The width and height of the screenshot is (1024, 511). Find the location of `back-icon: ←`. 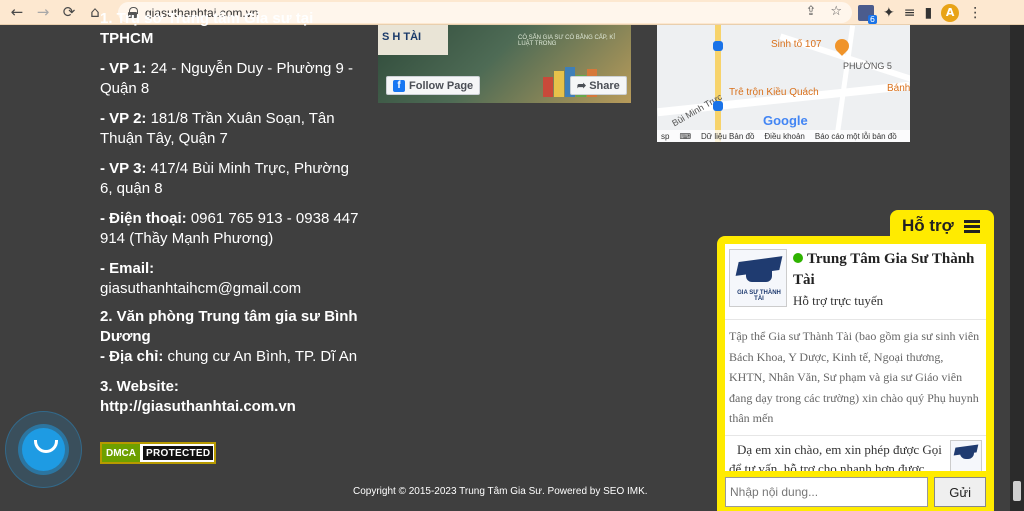

back-icon: ← is located at coordinates (17, 12).